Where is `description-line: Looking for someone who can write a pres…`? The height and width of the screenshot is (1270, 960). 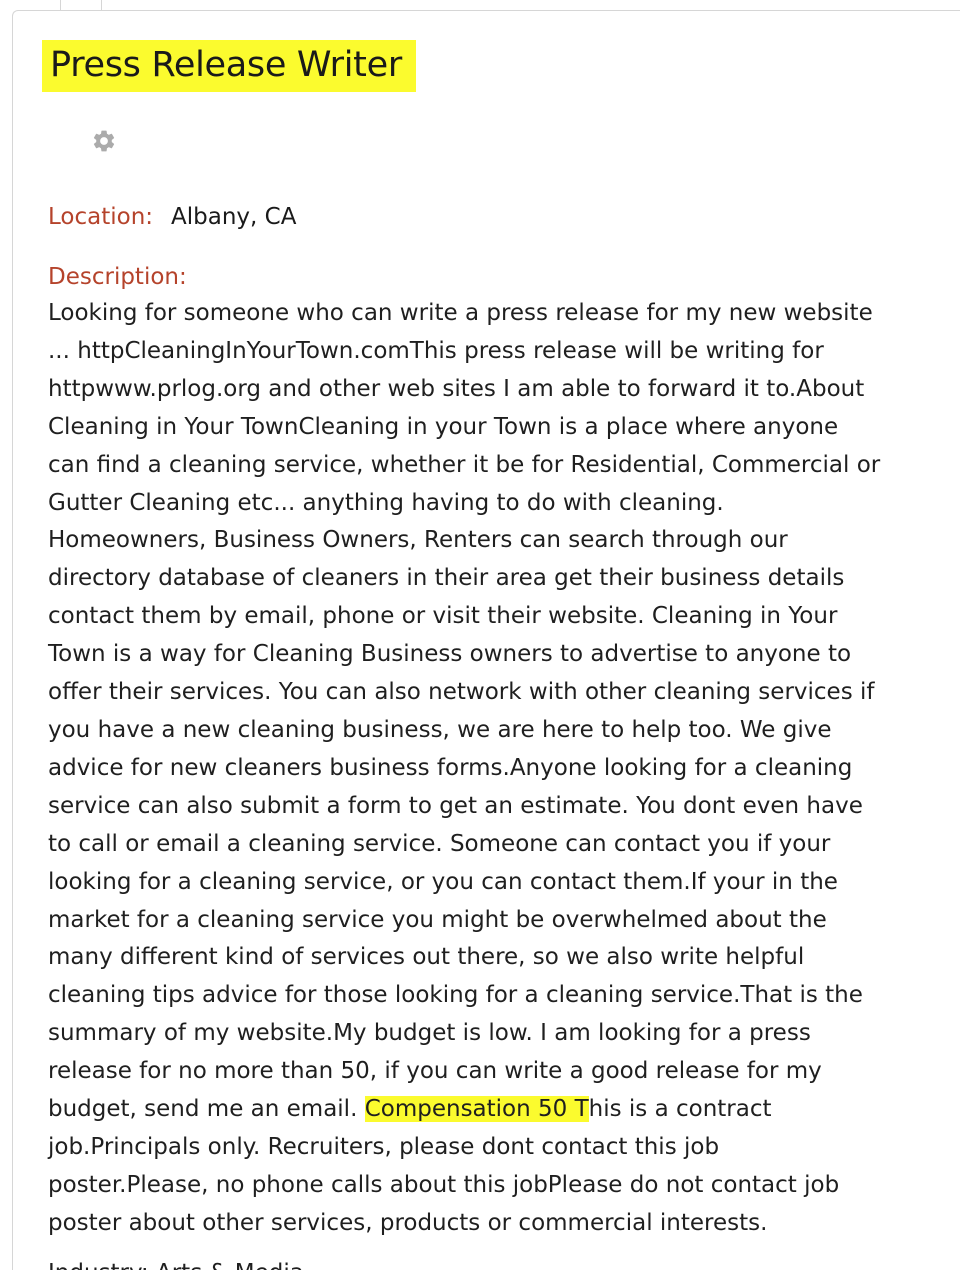
description-line: Looking for someone who can write a pres… is located at coordinates (460, 313).